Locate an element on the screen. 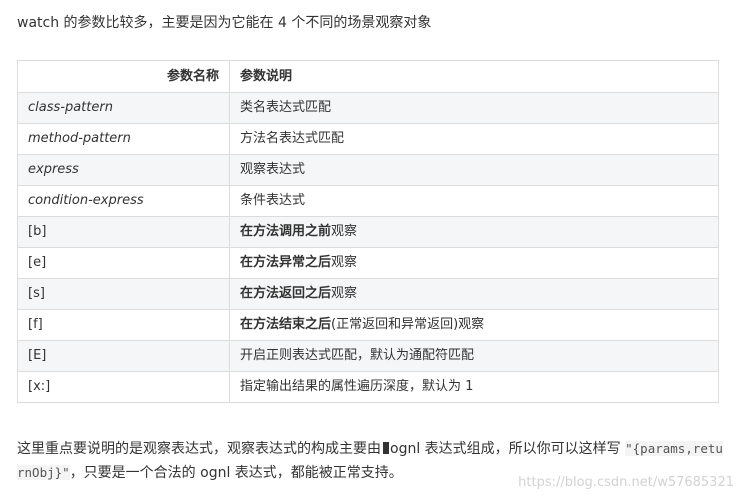  param-desc-cell: 观察表达式 is located at coordinates (474, 170).